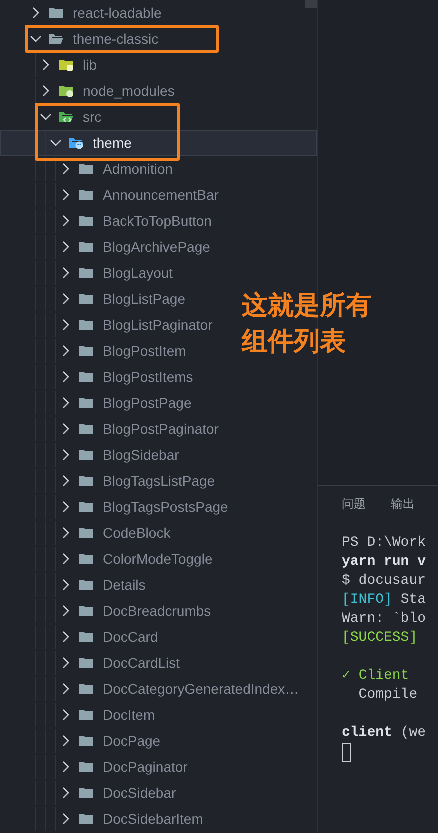  Describe the element at coordinates (95, 663) in the screenshot. I see `tree-item: DocCardList` at that location.